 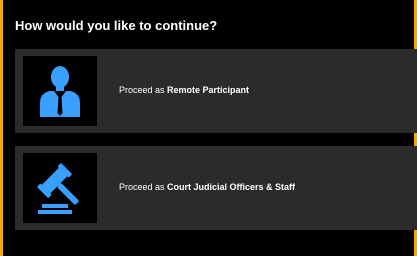 I want to click on gavel-icon-box, so click(x=60, y=188).